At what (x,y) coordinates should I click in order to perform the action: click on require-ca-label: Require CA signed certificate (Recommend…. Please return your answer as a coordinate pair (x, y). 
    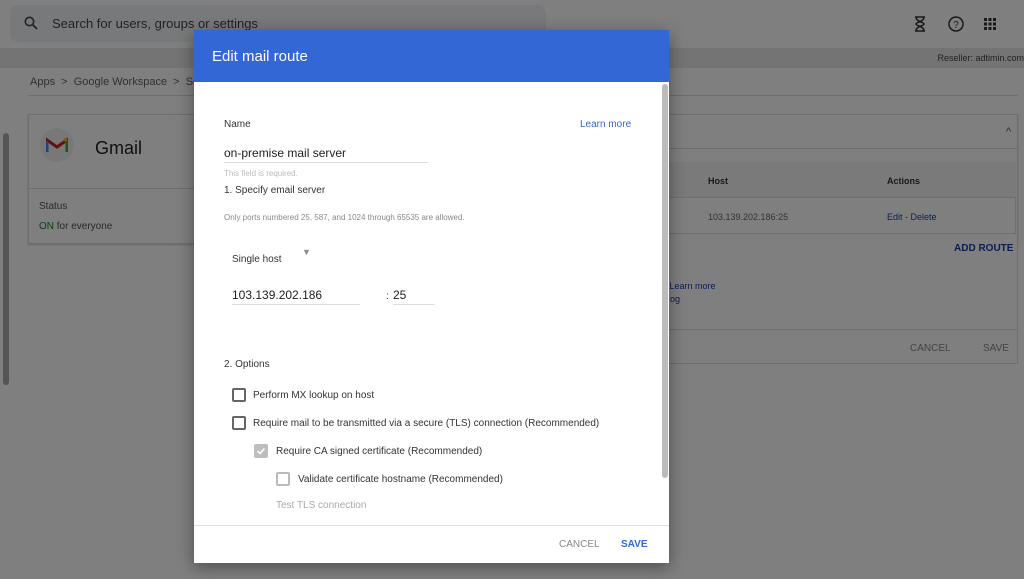
    Looking at the image, I should click on (379, 451).